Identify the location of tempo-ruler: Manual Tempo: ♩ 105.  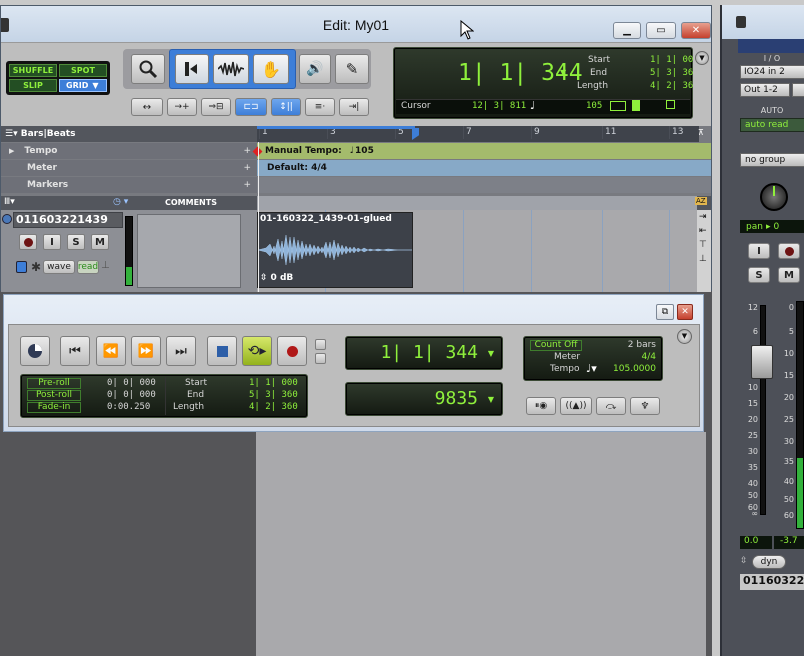
(484, 151).